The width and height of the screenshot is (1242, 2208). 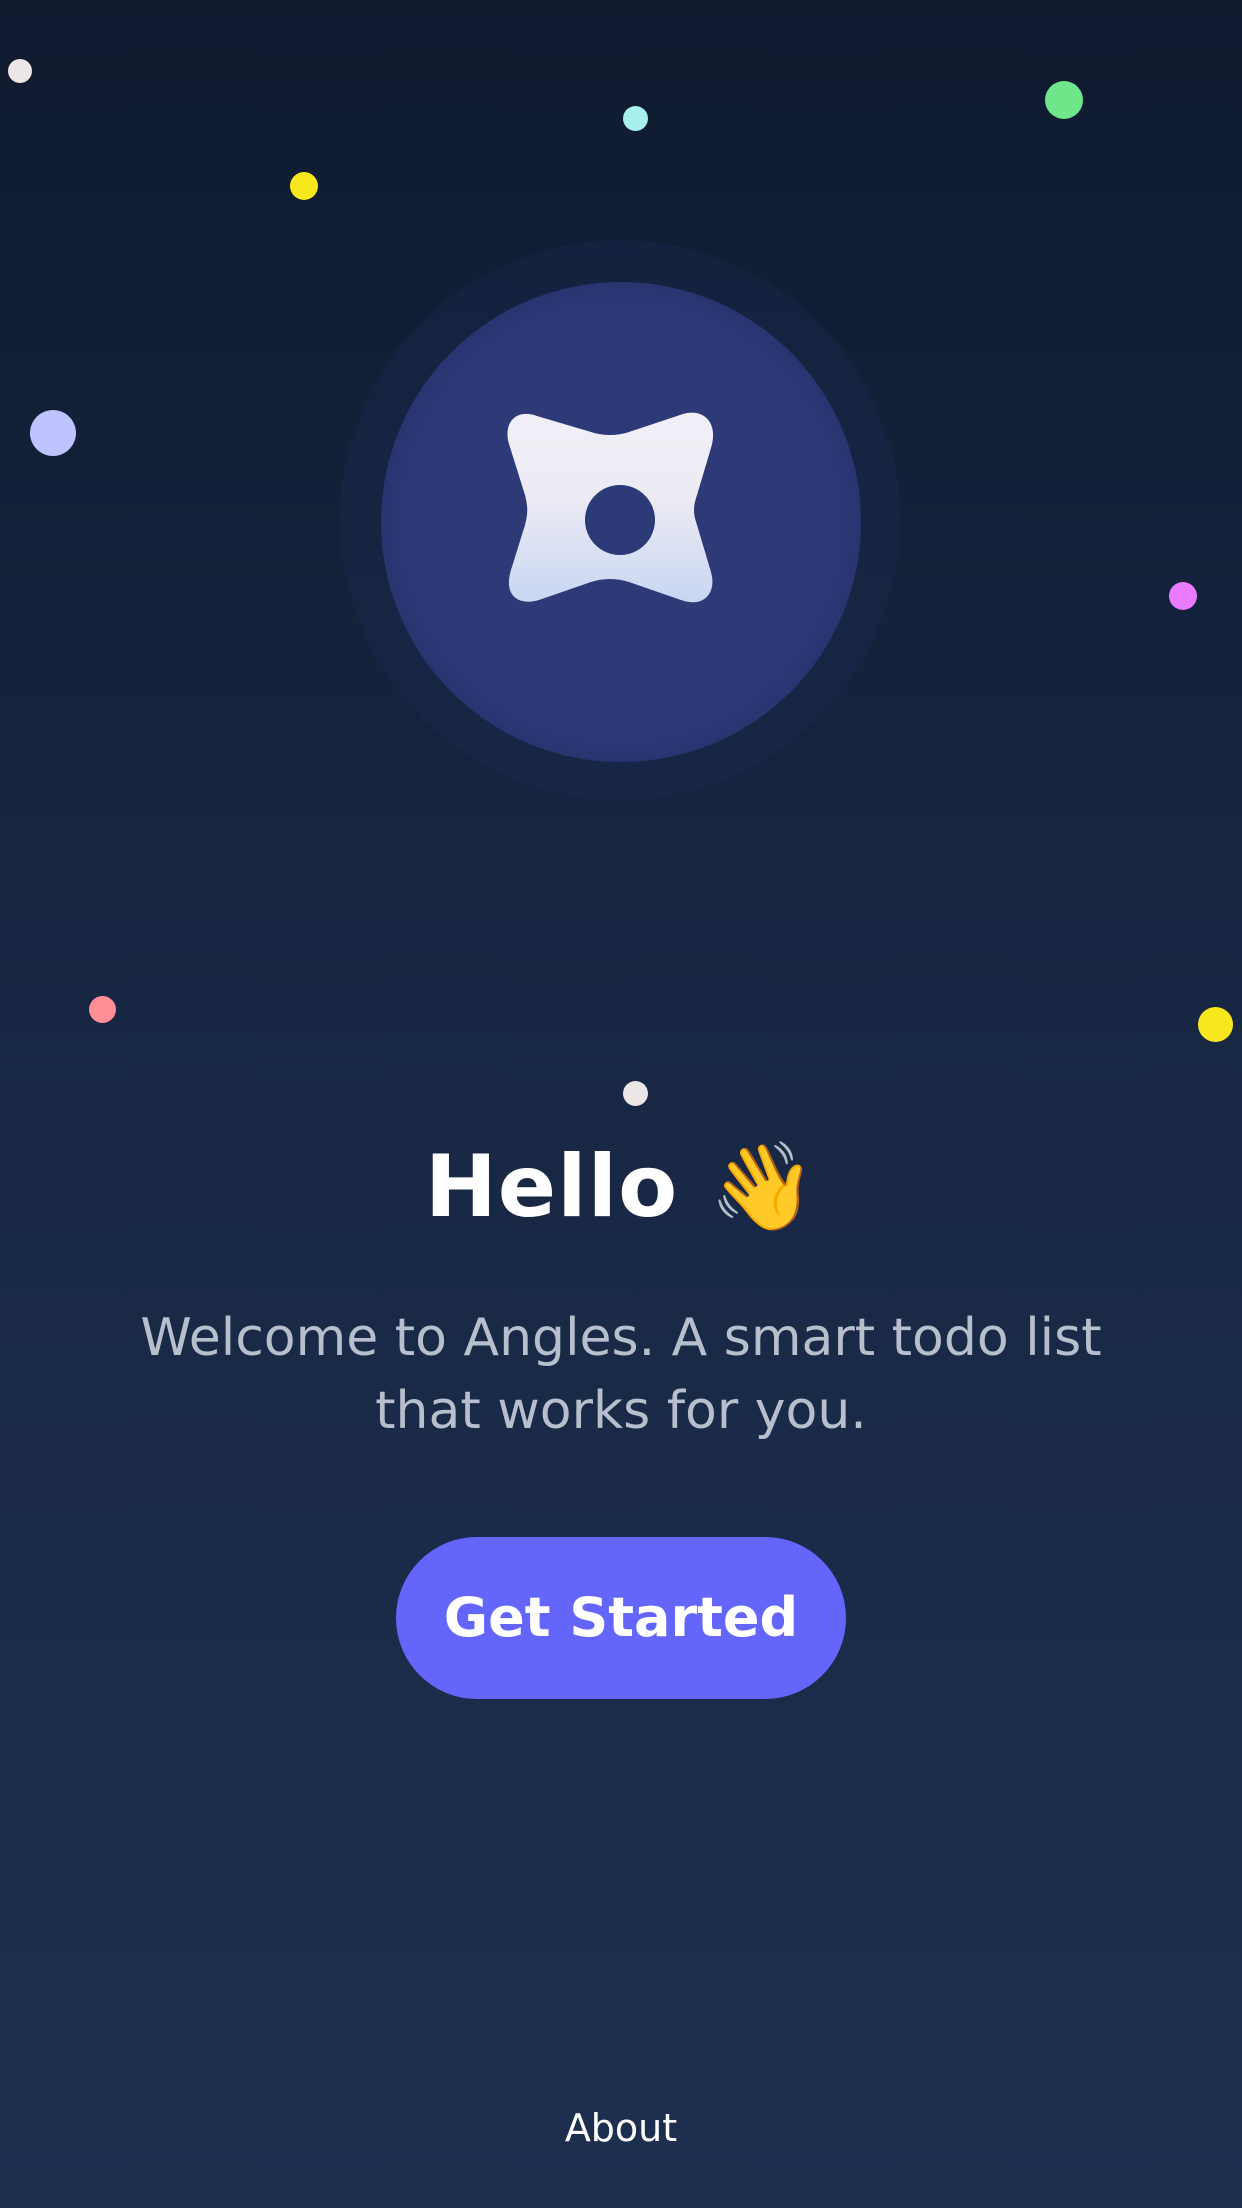 I want to click on angles-logo-icon, so click(x=610, y=507).